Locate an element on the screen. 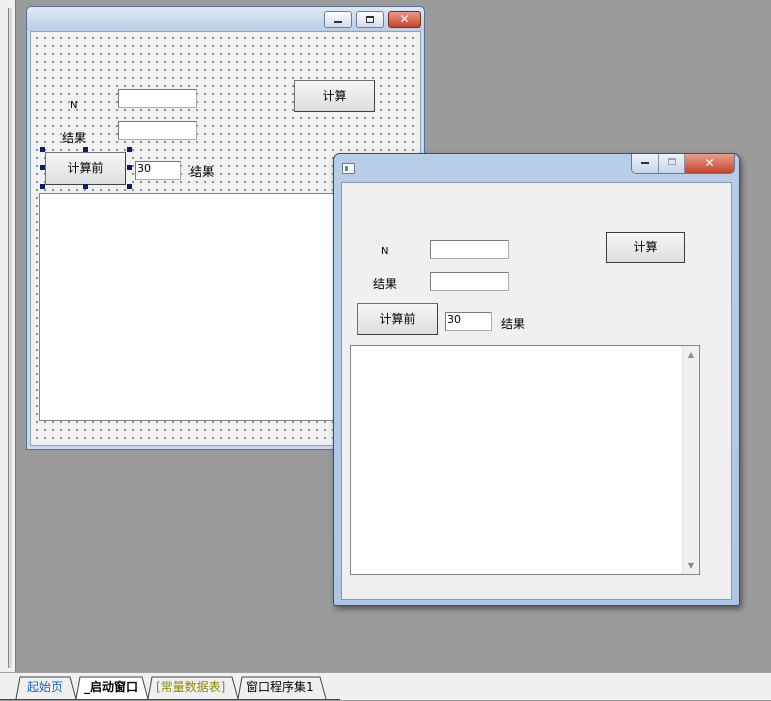 This screenshot has width=771, height=701. running-minimize-button is located at coordinates (645, 163).